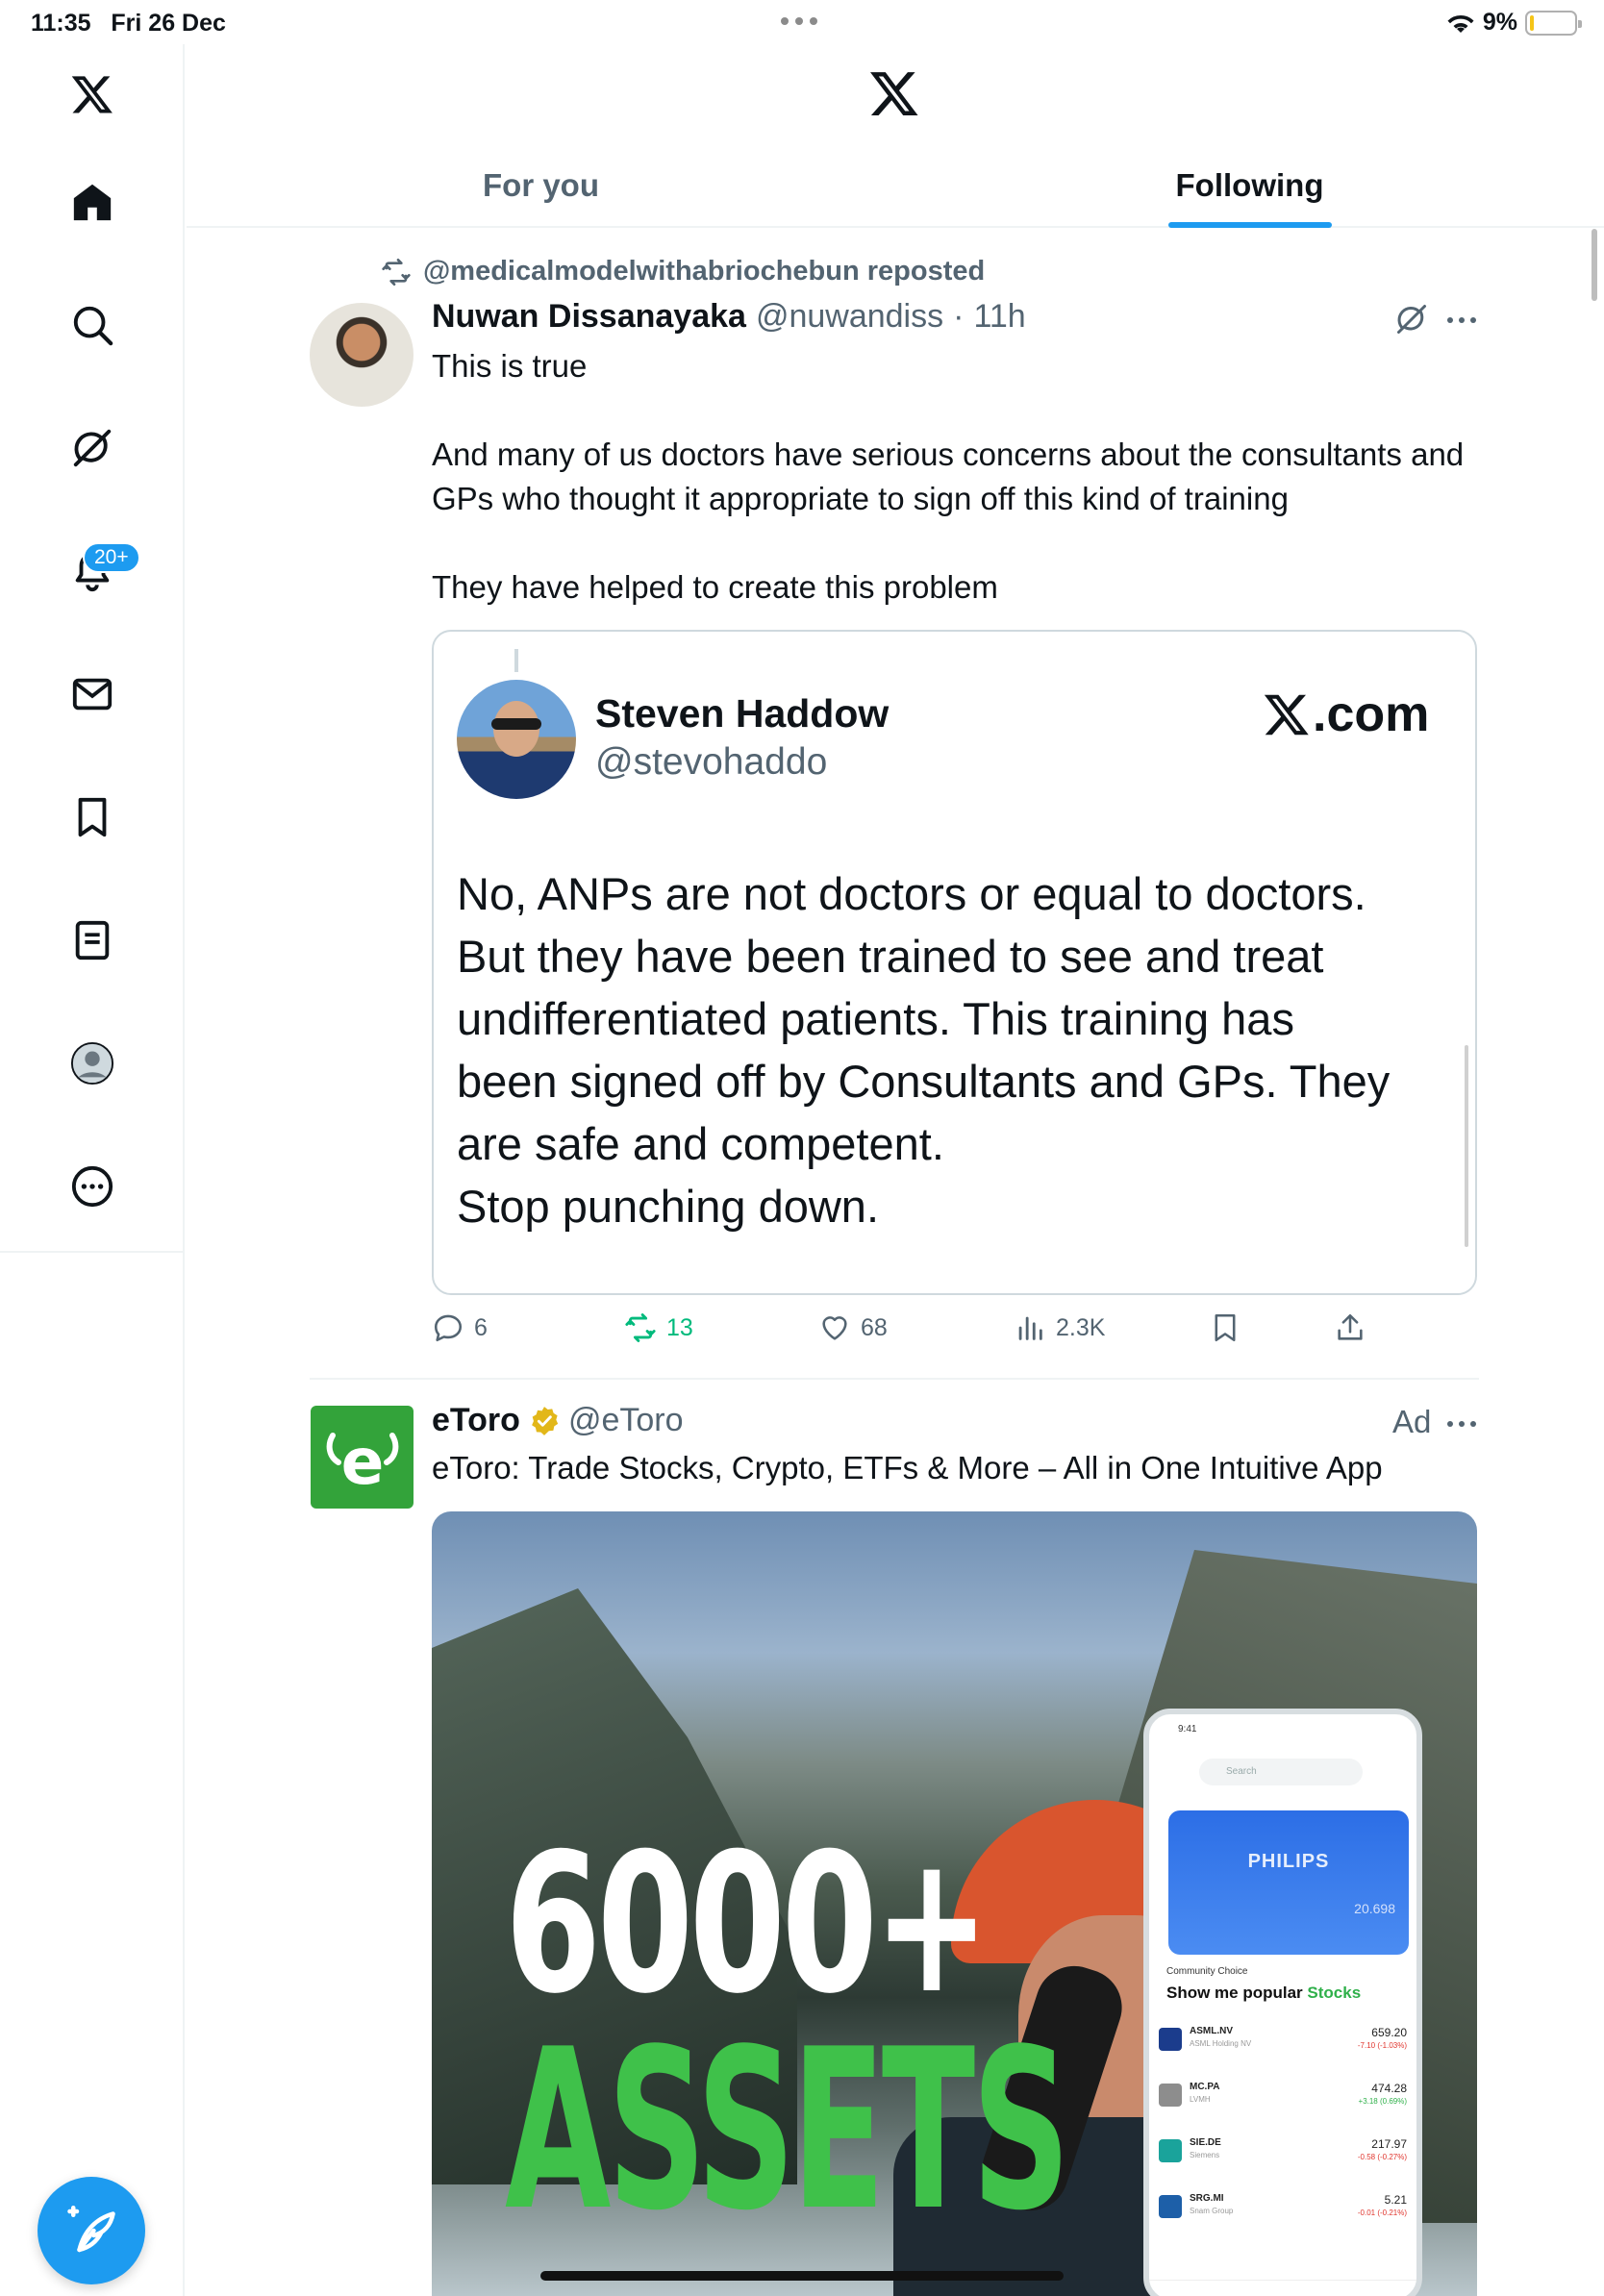 This screenshot has width=1604, height=2296. What do you see at coordinates (640, 1327) in the screenshot?
I see `repost-icon` at bounding box center [640, 1327].